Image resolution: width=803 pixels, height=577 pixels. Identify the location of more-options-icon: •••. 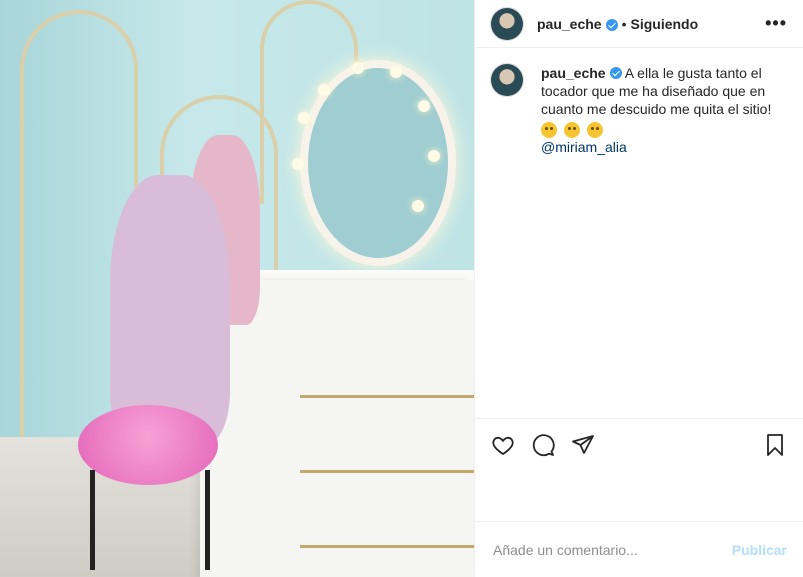
(776, 23).